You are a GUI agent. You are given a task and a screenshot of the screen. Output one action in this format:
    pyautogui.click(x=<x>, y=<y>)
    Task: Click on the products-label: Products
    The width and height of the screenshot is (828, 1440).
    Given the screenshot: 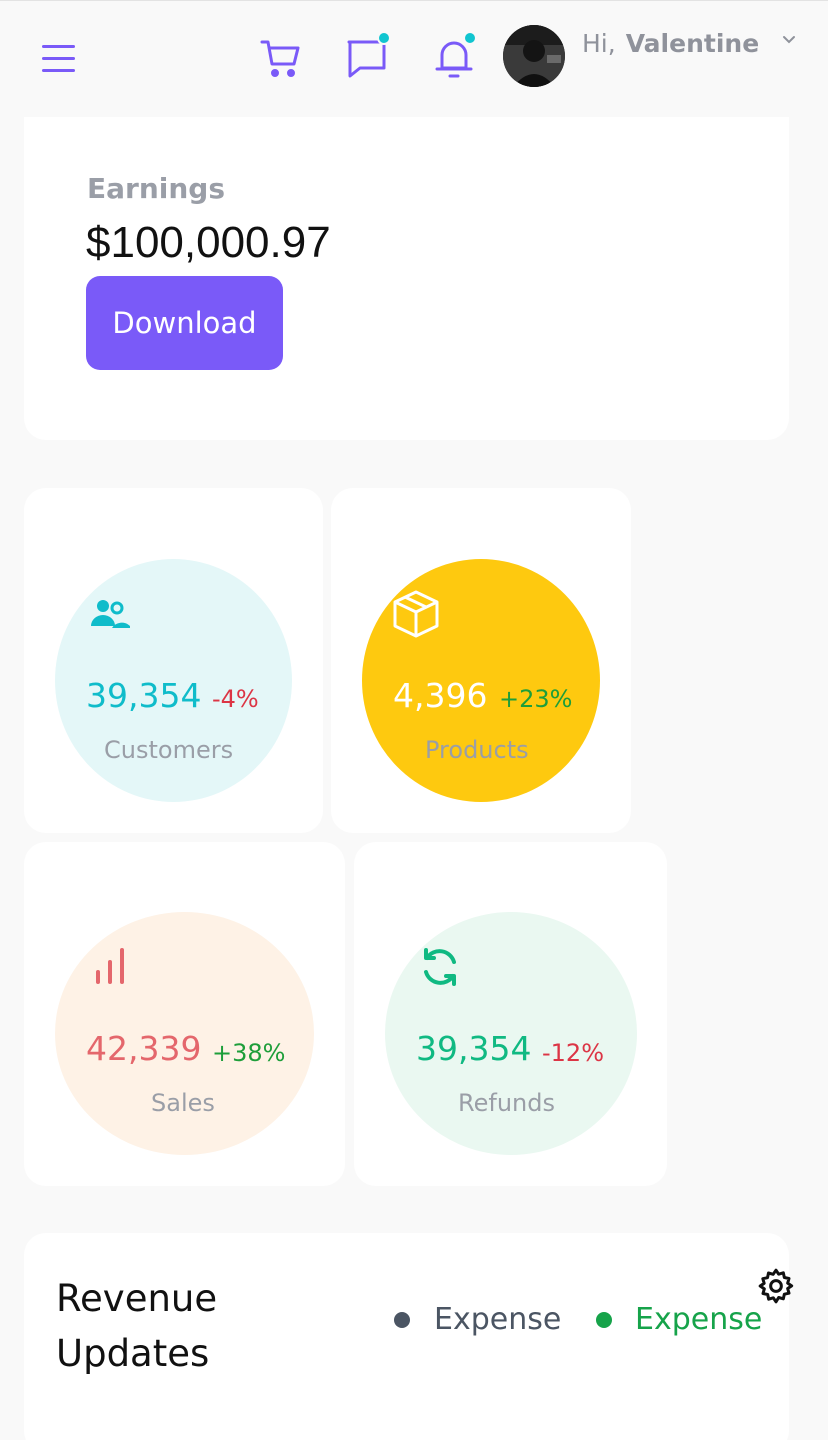 What is the action you would take?
    pyautogui.click(x=477, y=750)
    